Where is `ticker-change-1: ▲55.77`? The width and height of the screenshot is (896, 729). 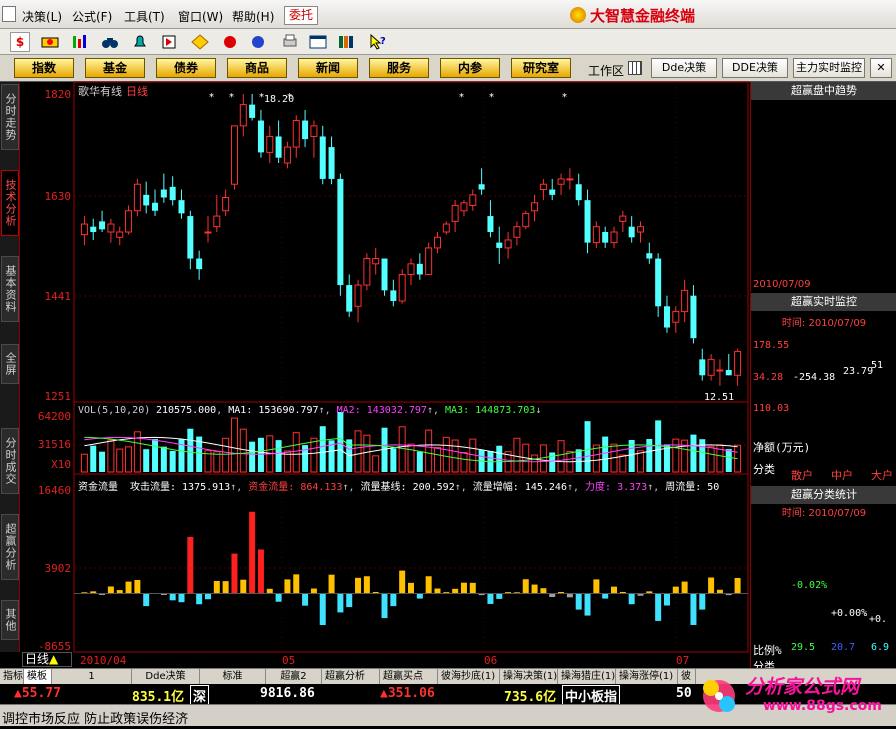 ticker-change-1: ▲55.77 is located at coordinates (37, 693).